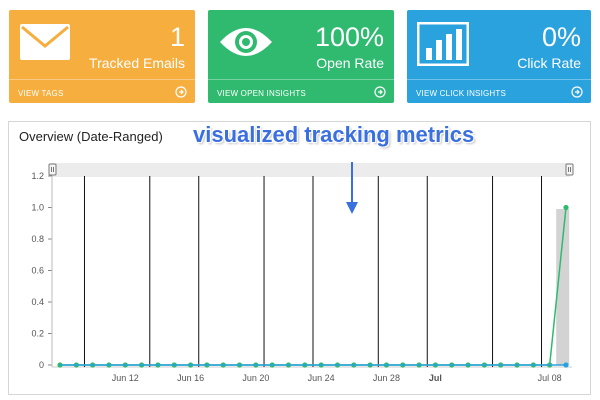  I want to click on range-handle-right, so click(569, 169).